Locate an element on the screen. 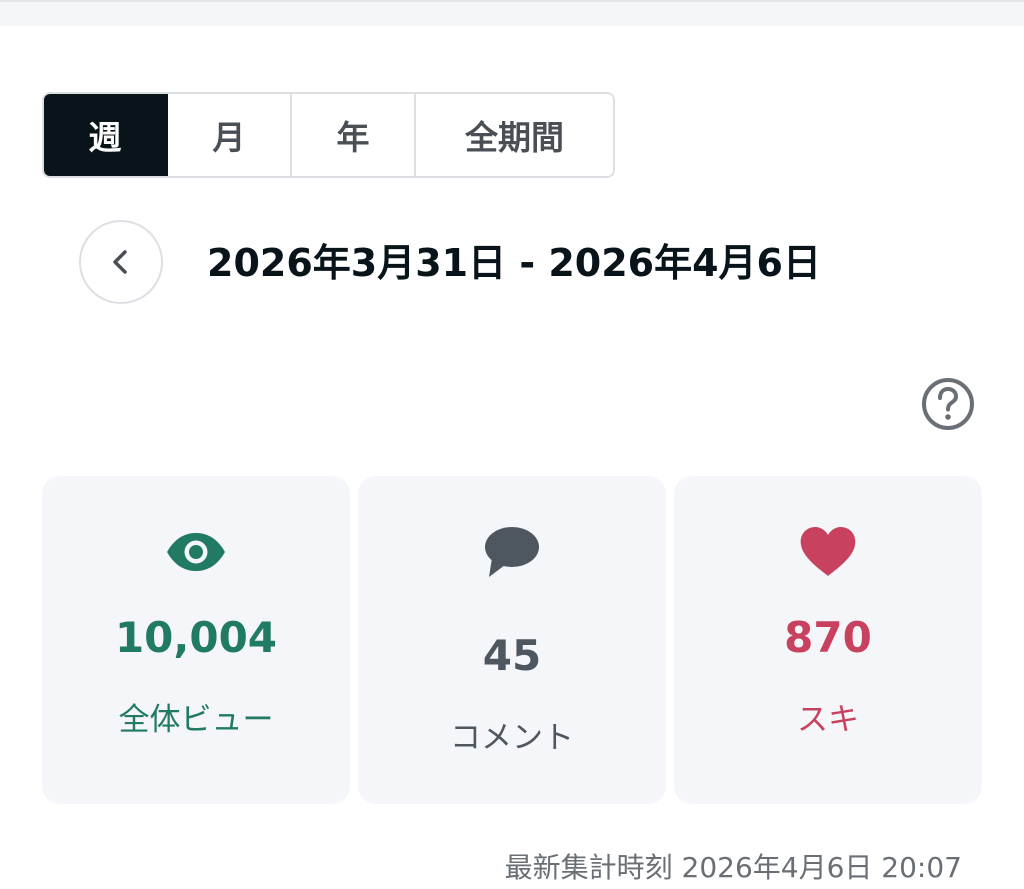  previous-period-button is located at coordinates (121, 262).